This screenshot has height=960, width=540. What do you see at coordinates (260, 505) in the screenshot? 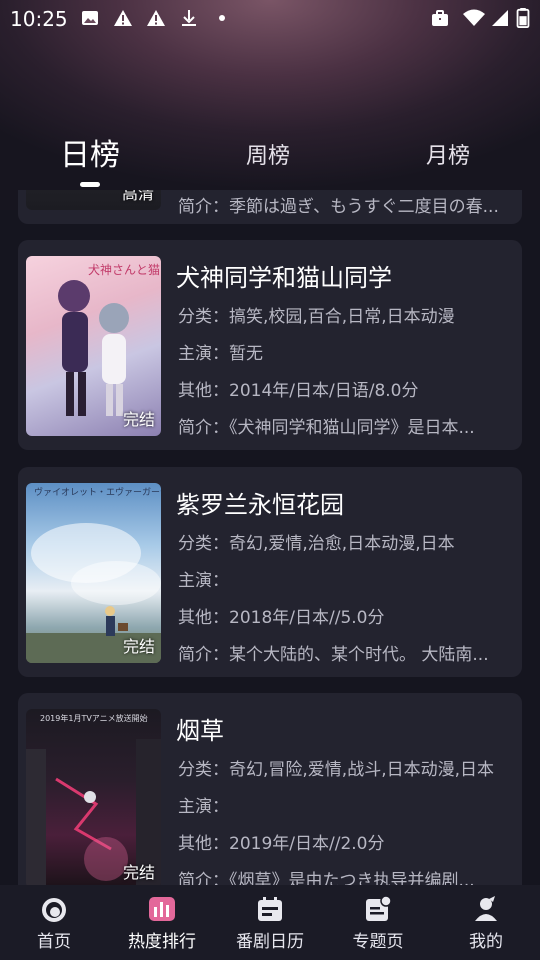
I see `card-title: 紫罗兰永恒花园` at bounding box center [260, 505].